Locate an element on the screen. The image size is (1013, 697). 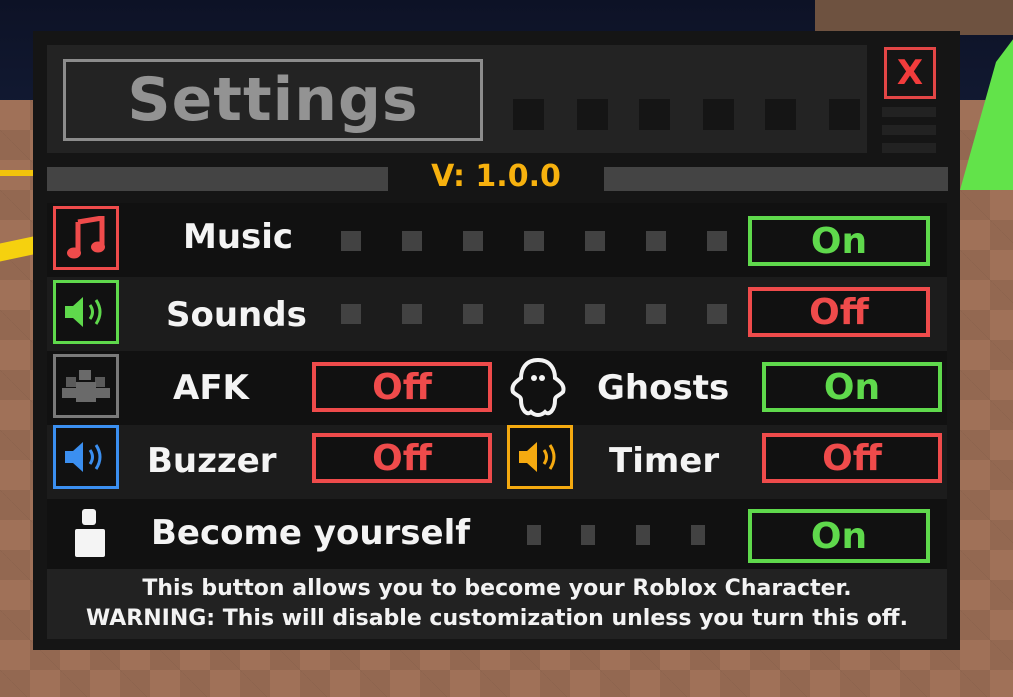
background-pillar is located at coordinates (914, 17).